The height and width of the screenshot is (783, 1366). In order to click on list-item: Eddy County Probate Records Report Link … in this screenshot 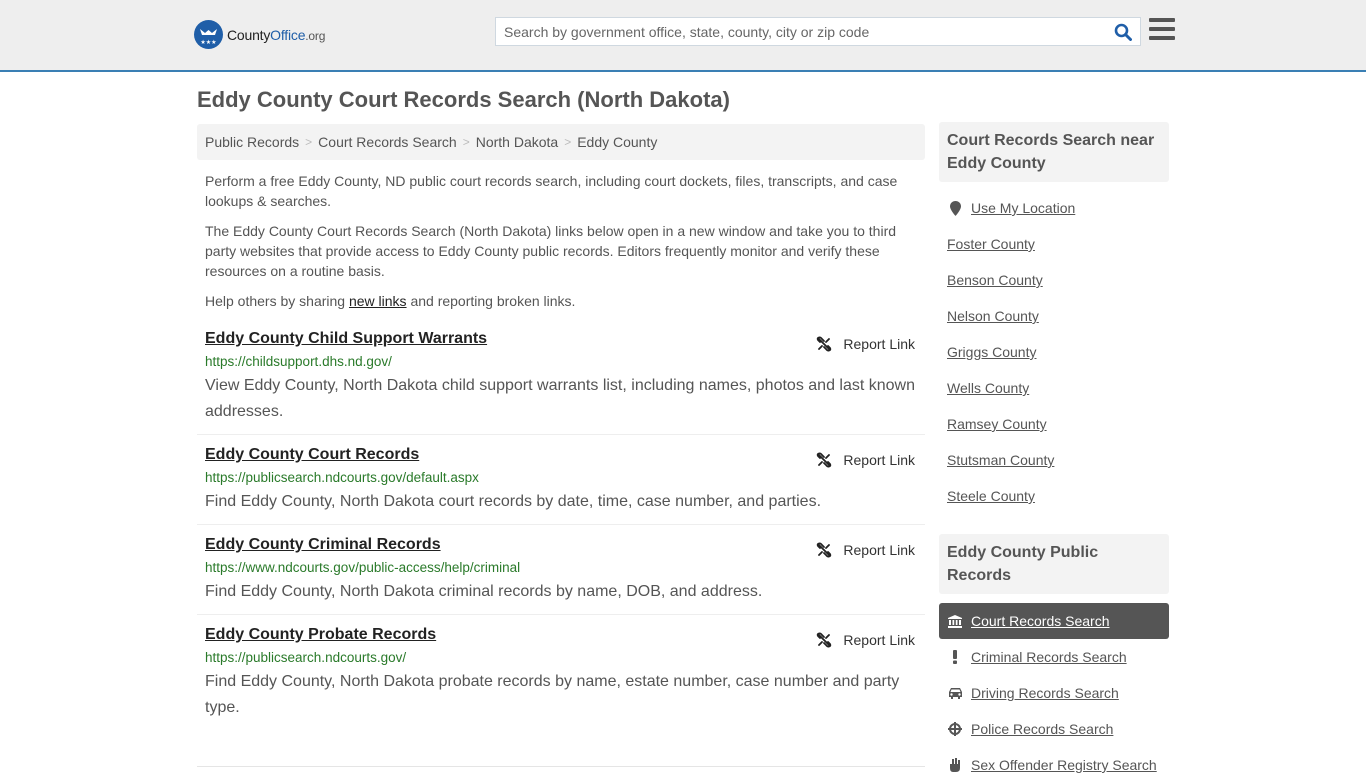, I will do `click(561, 672)`.